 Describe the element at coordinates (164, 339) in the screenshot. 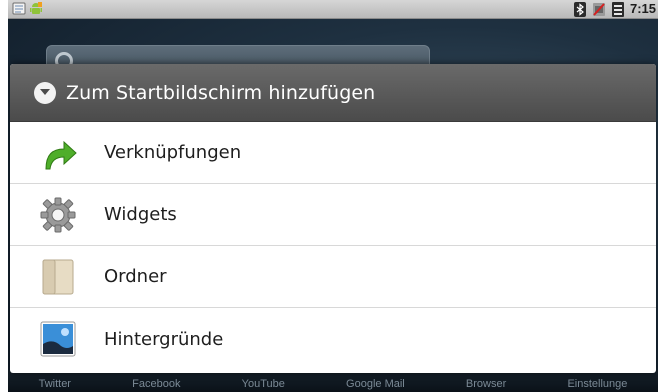

I see `menu-item-label: Hintergründe` at that location.